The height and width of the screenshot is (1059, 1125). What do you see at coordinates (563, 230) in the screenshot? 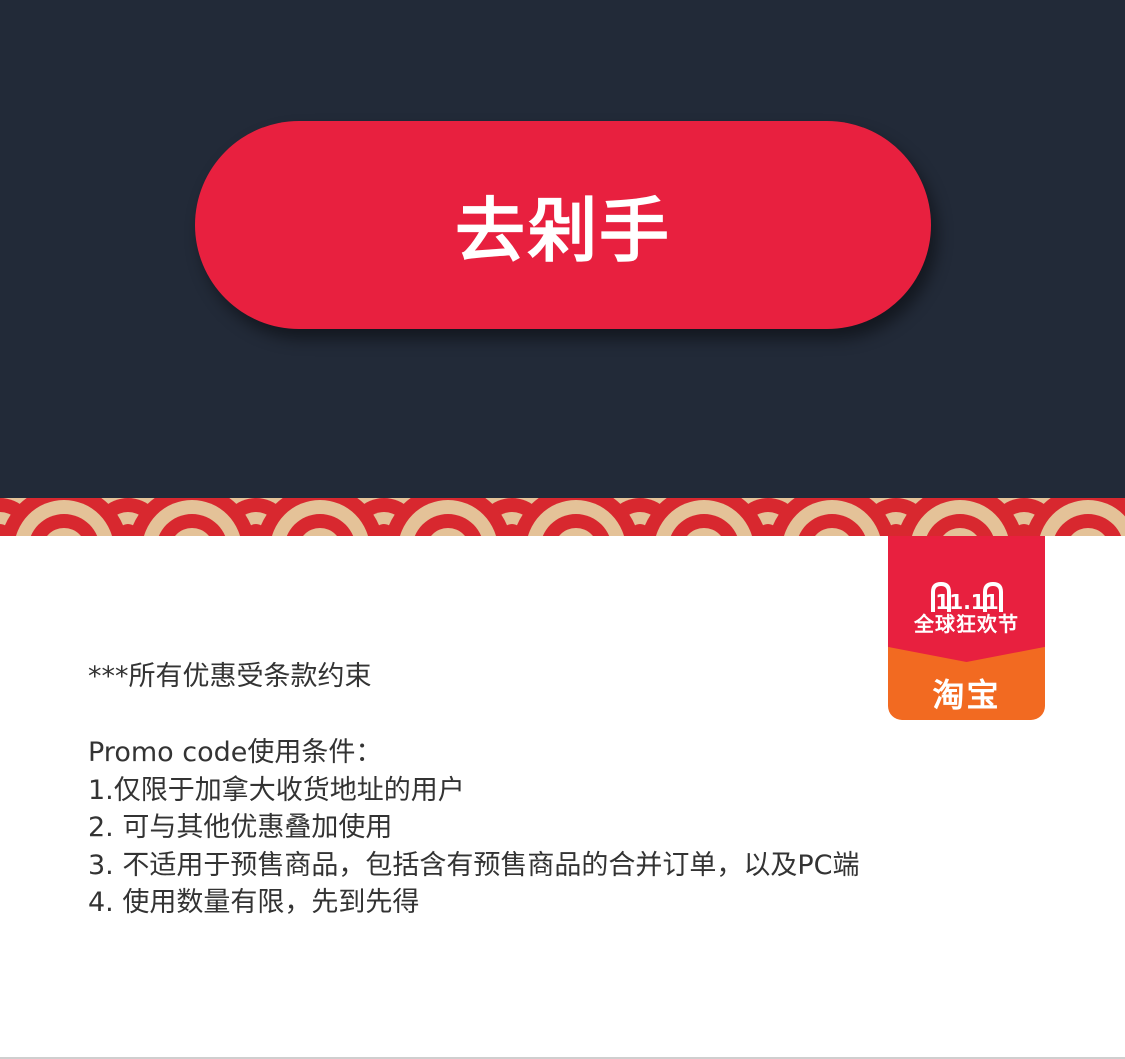
I see `shop-now-label: 去剁手` at bounding box center [563, 230].